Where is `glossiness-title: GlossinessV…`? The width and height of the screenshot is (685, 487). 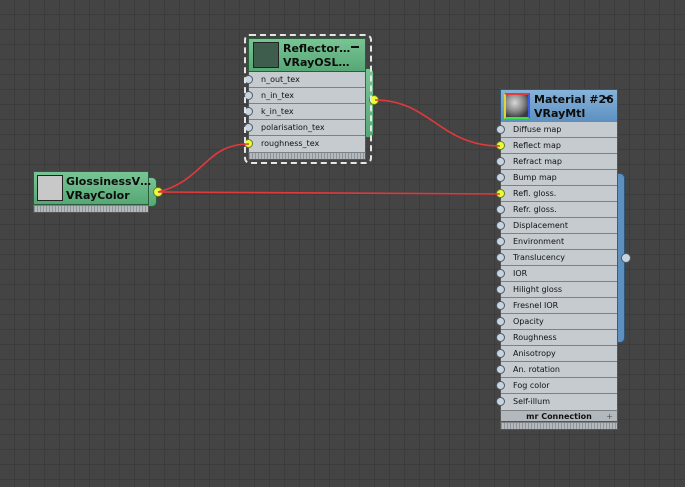
glossiness-title: GlossinessV… is located at coordinates (109, 181).